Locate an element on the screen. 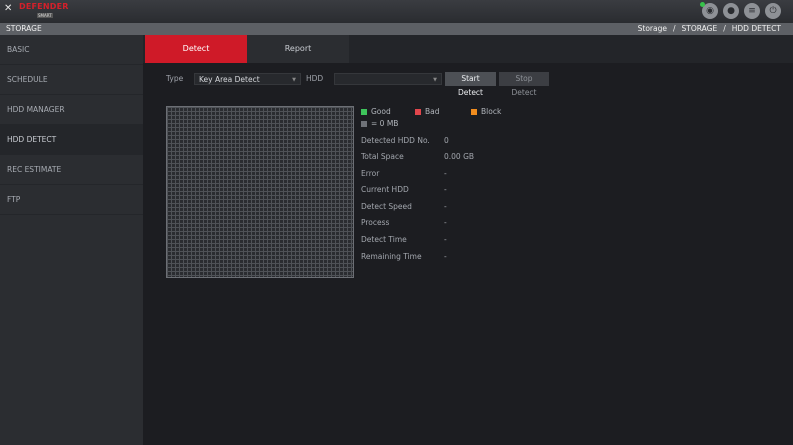 The width and height of the screenshot is (793, 445). info-label-detect-time: Detect Time is located at coordinates (384, 239).